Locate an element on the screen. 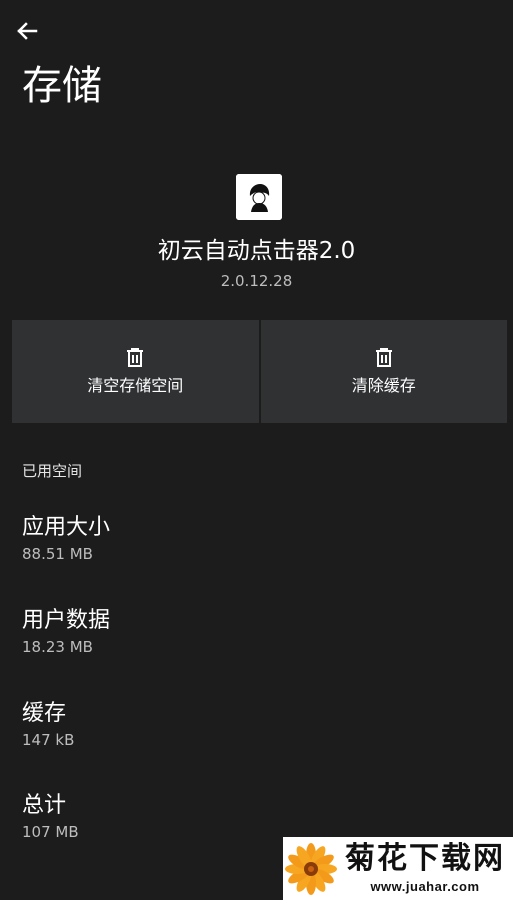 The image size is (513, 900). watermark-title: 菊花下载网 is located at coordinates (425, 858).